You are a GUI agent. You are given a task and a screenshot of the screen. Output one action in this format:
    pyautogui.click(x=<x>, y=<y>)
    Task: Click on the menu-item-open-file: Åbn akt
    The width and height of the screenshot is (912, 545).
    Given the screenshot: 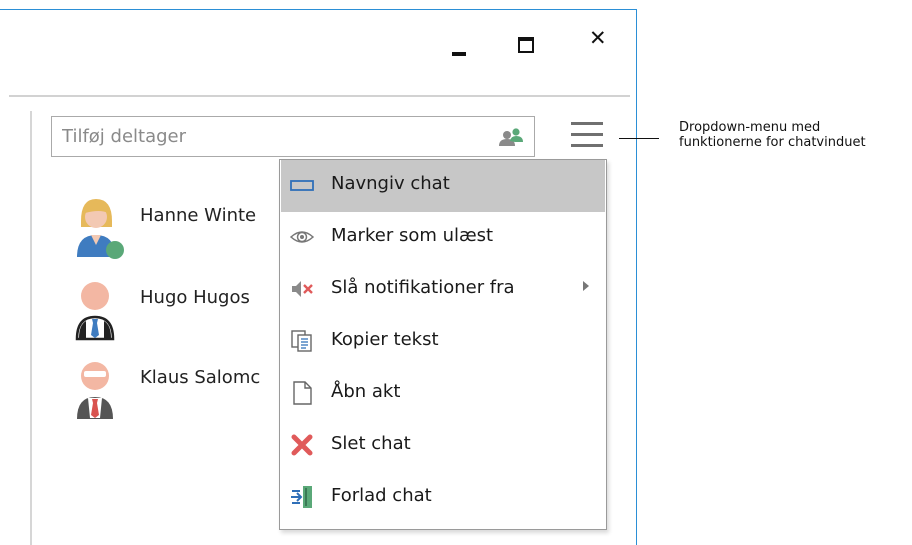 What is the action you would take?
    pyautogui.click(x=443, y=394)
    